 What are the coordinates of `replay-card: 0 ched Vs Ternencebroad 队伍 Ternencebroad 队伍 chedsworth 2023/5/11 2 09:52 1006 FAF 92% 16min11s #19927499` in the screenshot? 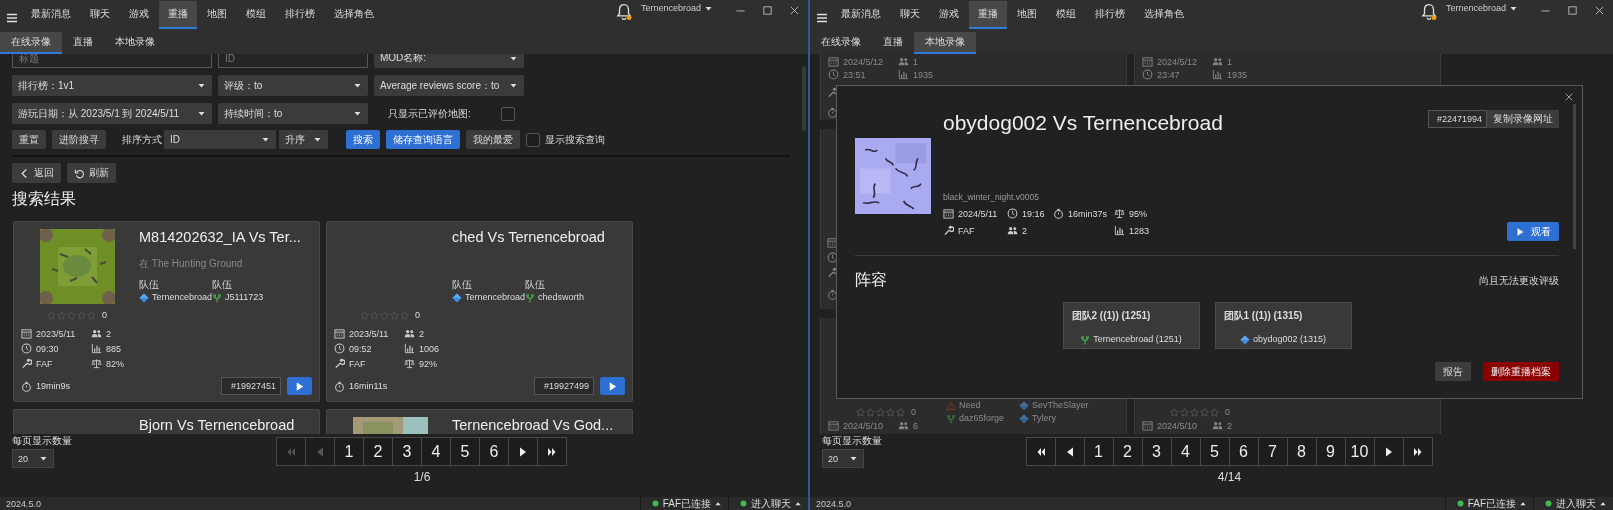 It's located at (479, 311).